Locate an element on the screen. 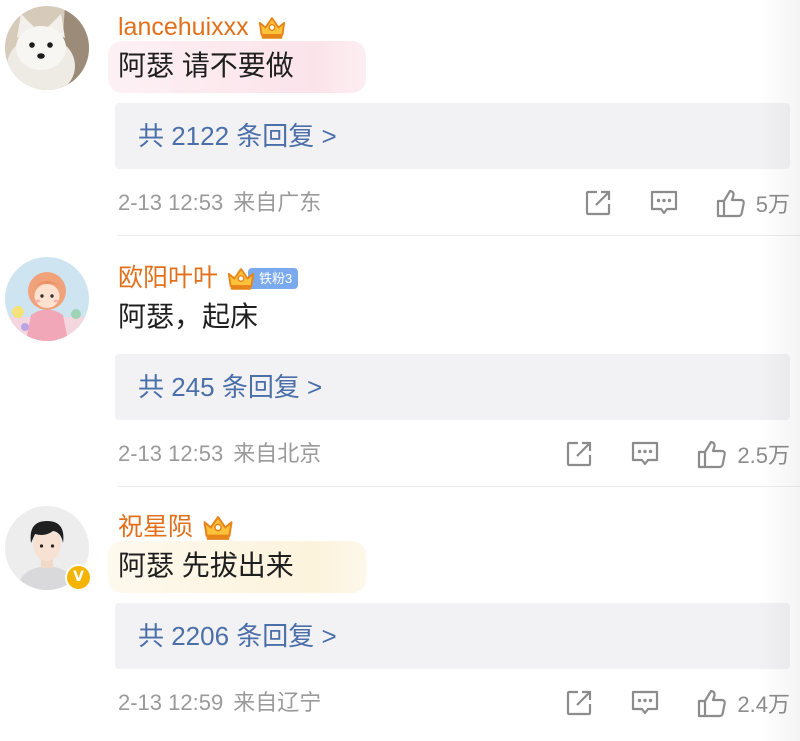 The image size is (800, 741). view-replies-button: 共 2206 条回复 > is located at coordinates (452, 636).